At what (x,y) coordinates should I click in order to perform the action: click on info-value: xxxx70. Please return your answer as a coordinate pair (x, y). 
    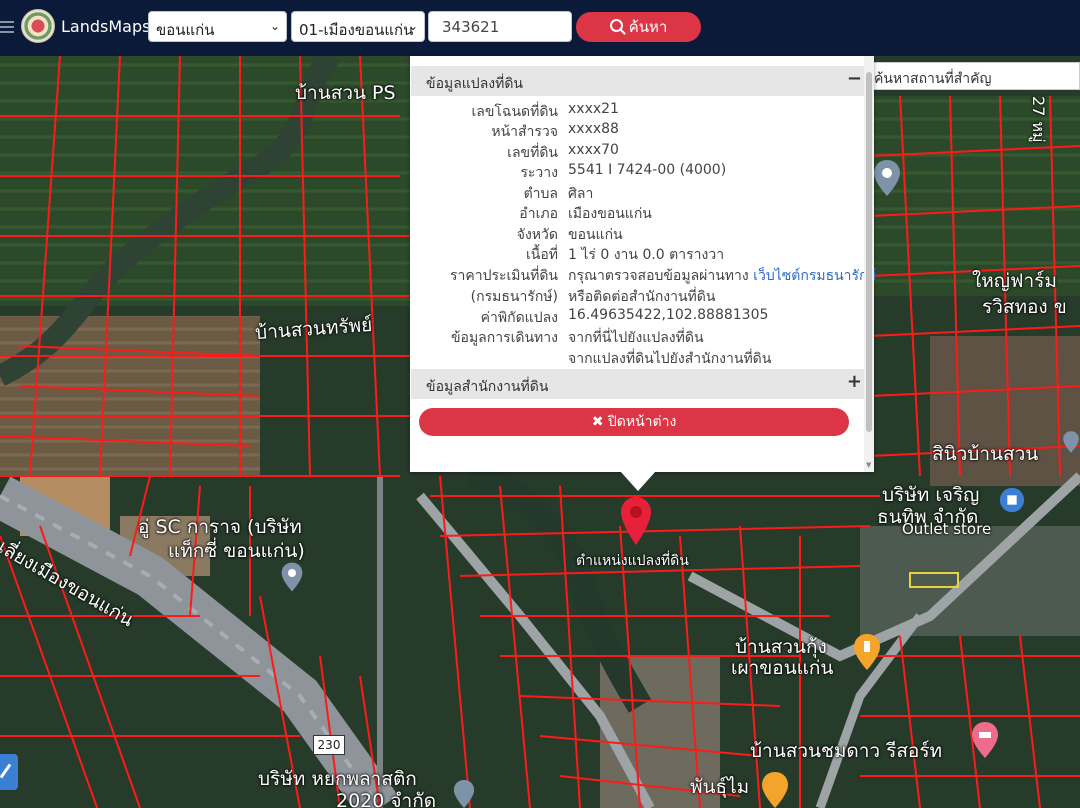
    Looking at the image, I should click on (593, 150).